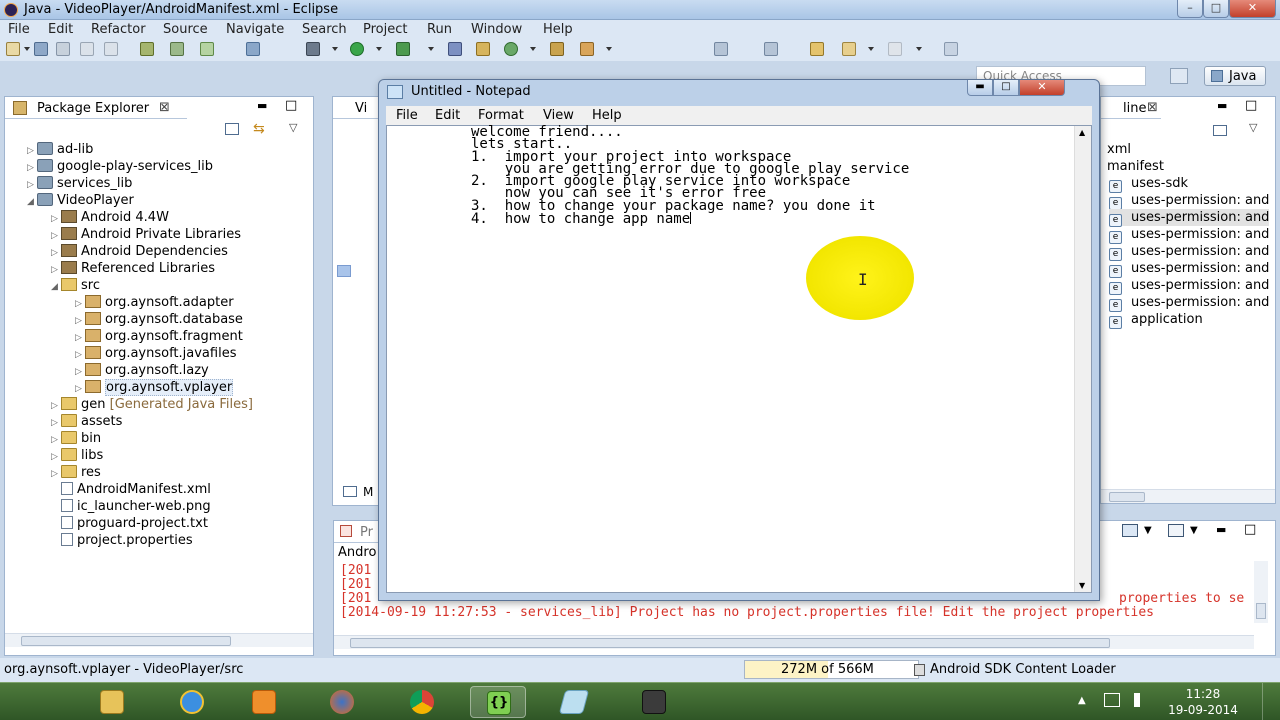 The height and width of the screenshot is (720, 1280). What do you see at coordinates (41, 49) in the screenshot?
I see `save-icon` at bounding box center [41, 49].